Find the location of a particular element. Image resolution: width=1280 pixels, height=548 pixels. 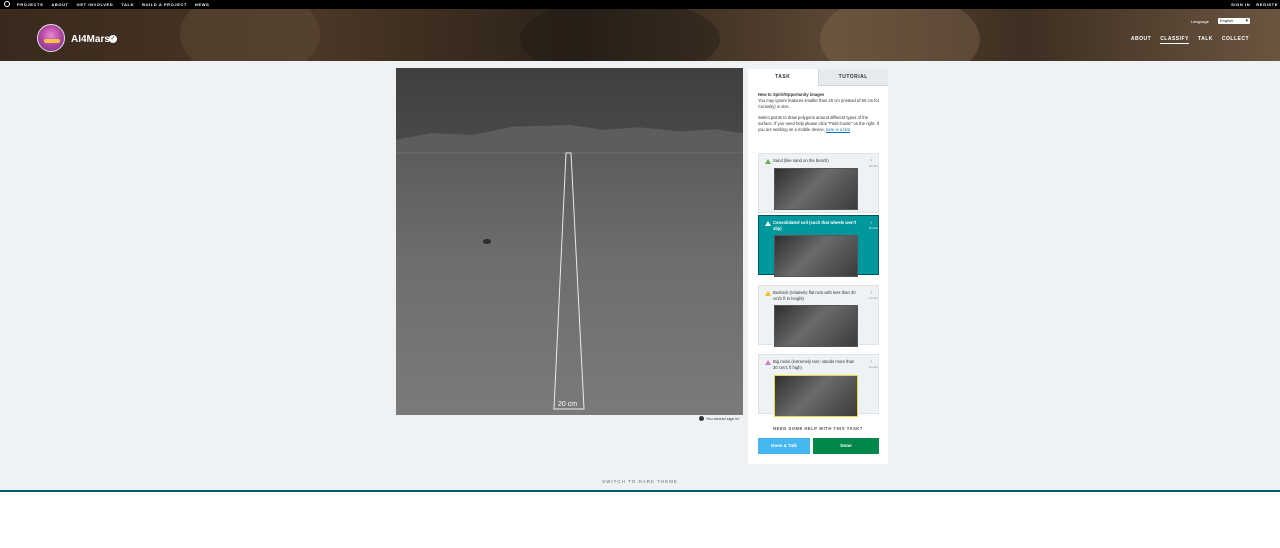

project-nav-collect: COLLECT is located at coordinates (1235, 40).